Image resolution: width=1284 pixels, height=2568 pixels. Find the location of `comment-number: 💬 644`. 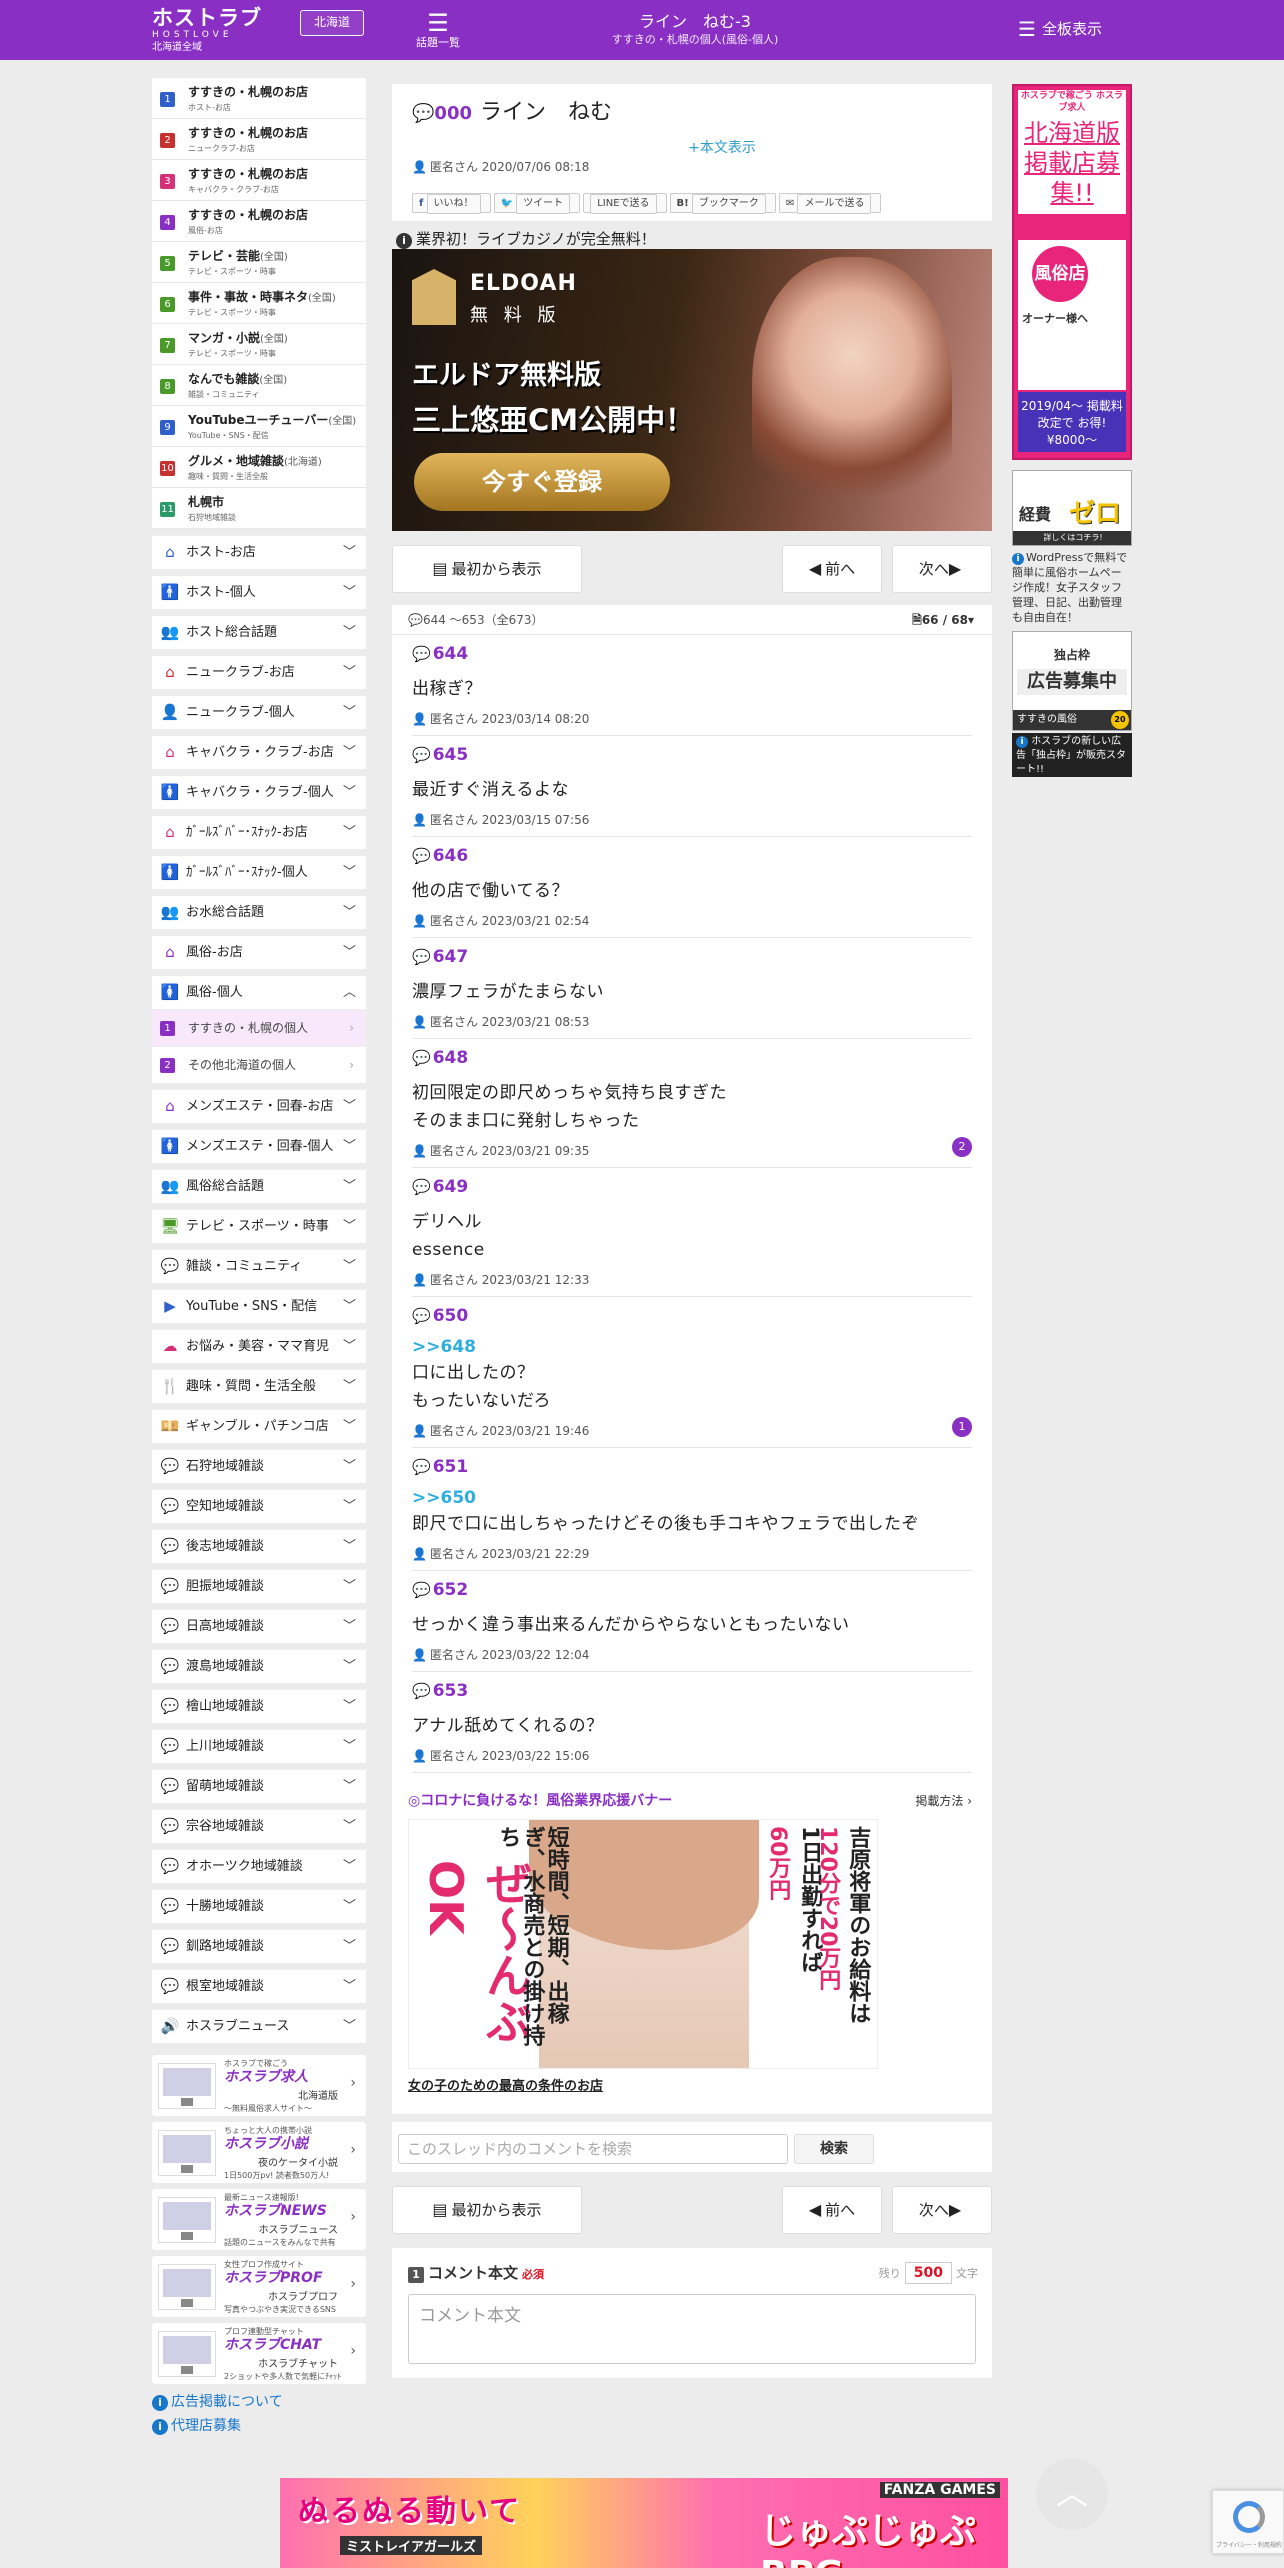

comment-number: 💬 644 is located at coordinates (692, 654).